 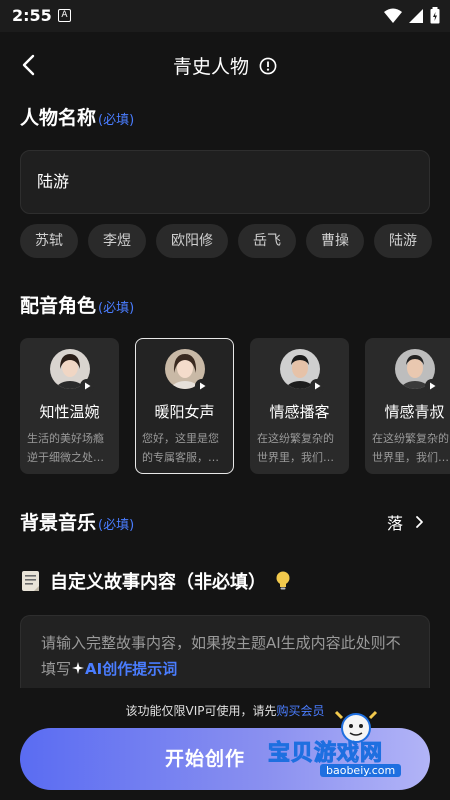 I want to click on story-section-label: 自定义故事内容（非必填）, so click(x=156, y=581).